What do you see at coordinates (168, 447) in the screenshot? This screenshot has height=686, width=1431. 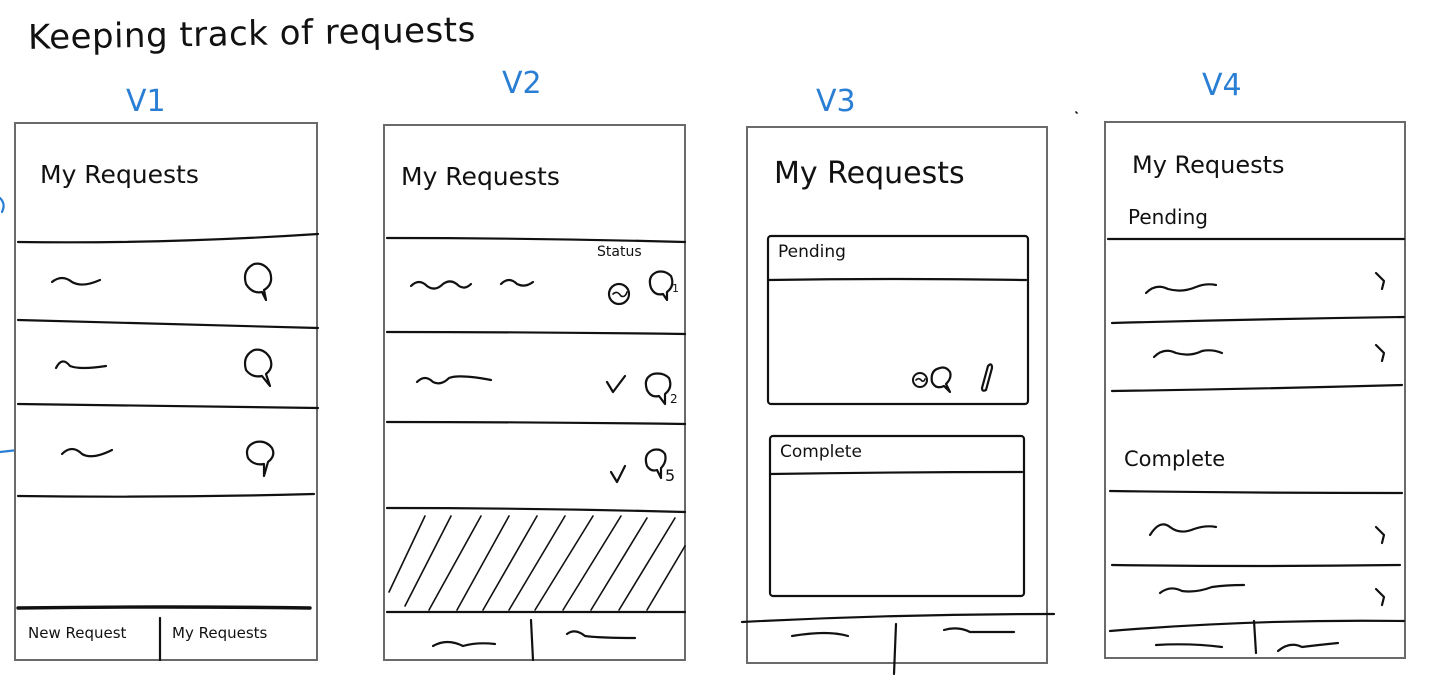 I see `v1-sketch-lines` at bounding box center [168, 447].